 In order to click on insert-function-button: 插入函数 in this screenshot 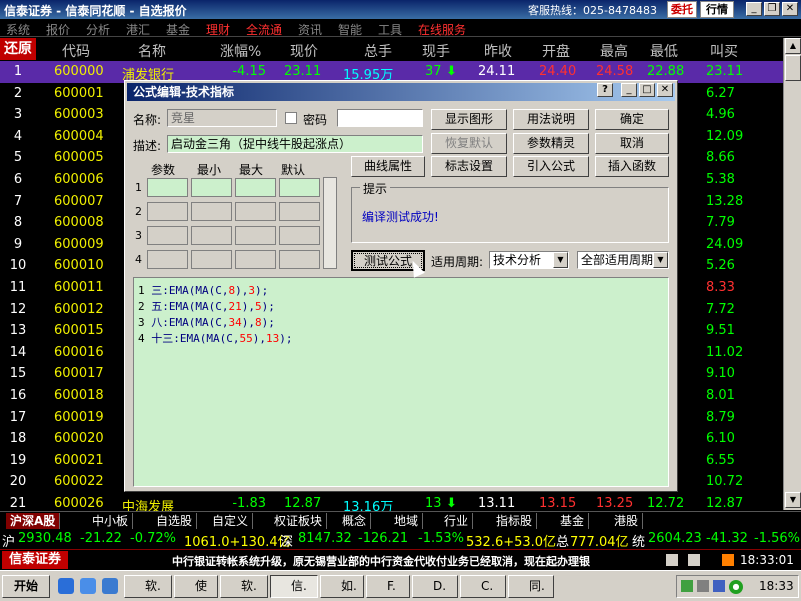, I will do `click(632, 166)`.